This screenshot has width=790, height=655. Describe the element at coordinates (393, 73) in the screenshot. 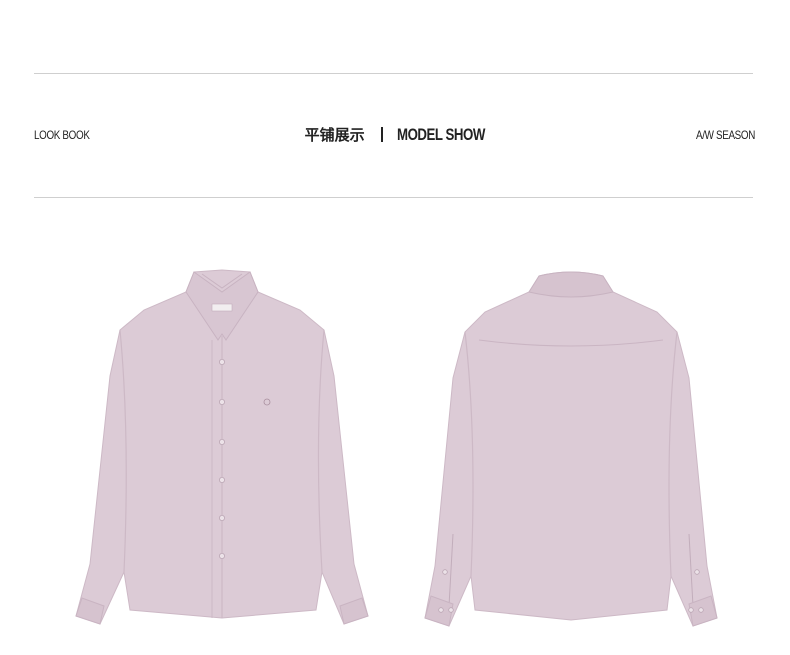

I see `top-divider` at that location.